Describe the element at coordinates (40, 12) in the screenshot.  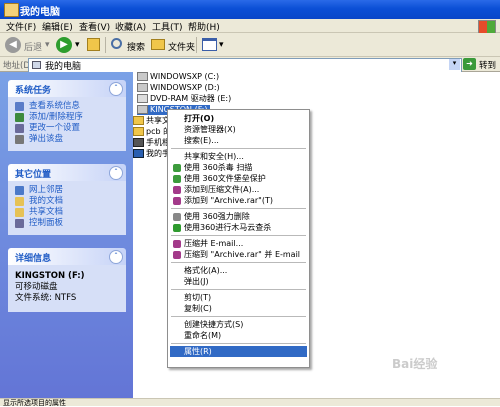
I see `window-title: 我的电脑` at that location.